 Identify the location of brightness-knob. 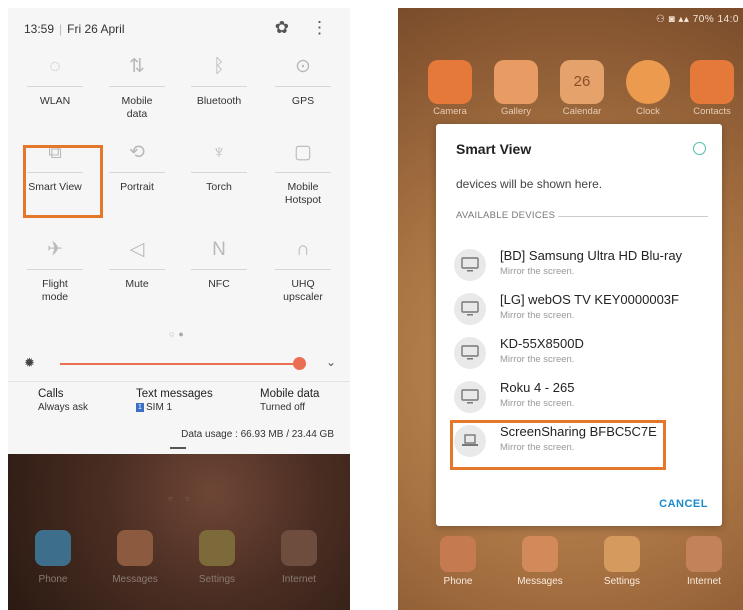
(299, 363).